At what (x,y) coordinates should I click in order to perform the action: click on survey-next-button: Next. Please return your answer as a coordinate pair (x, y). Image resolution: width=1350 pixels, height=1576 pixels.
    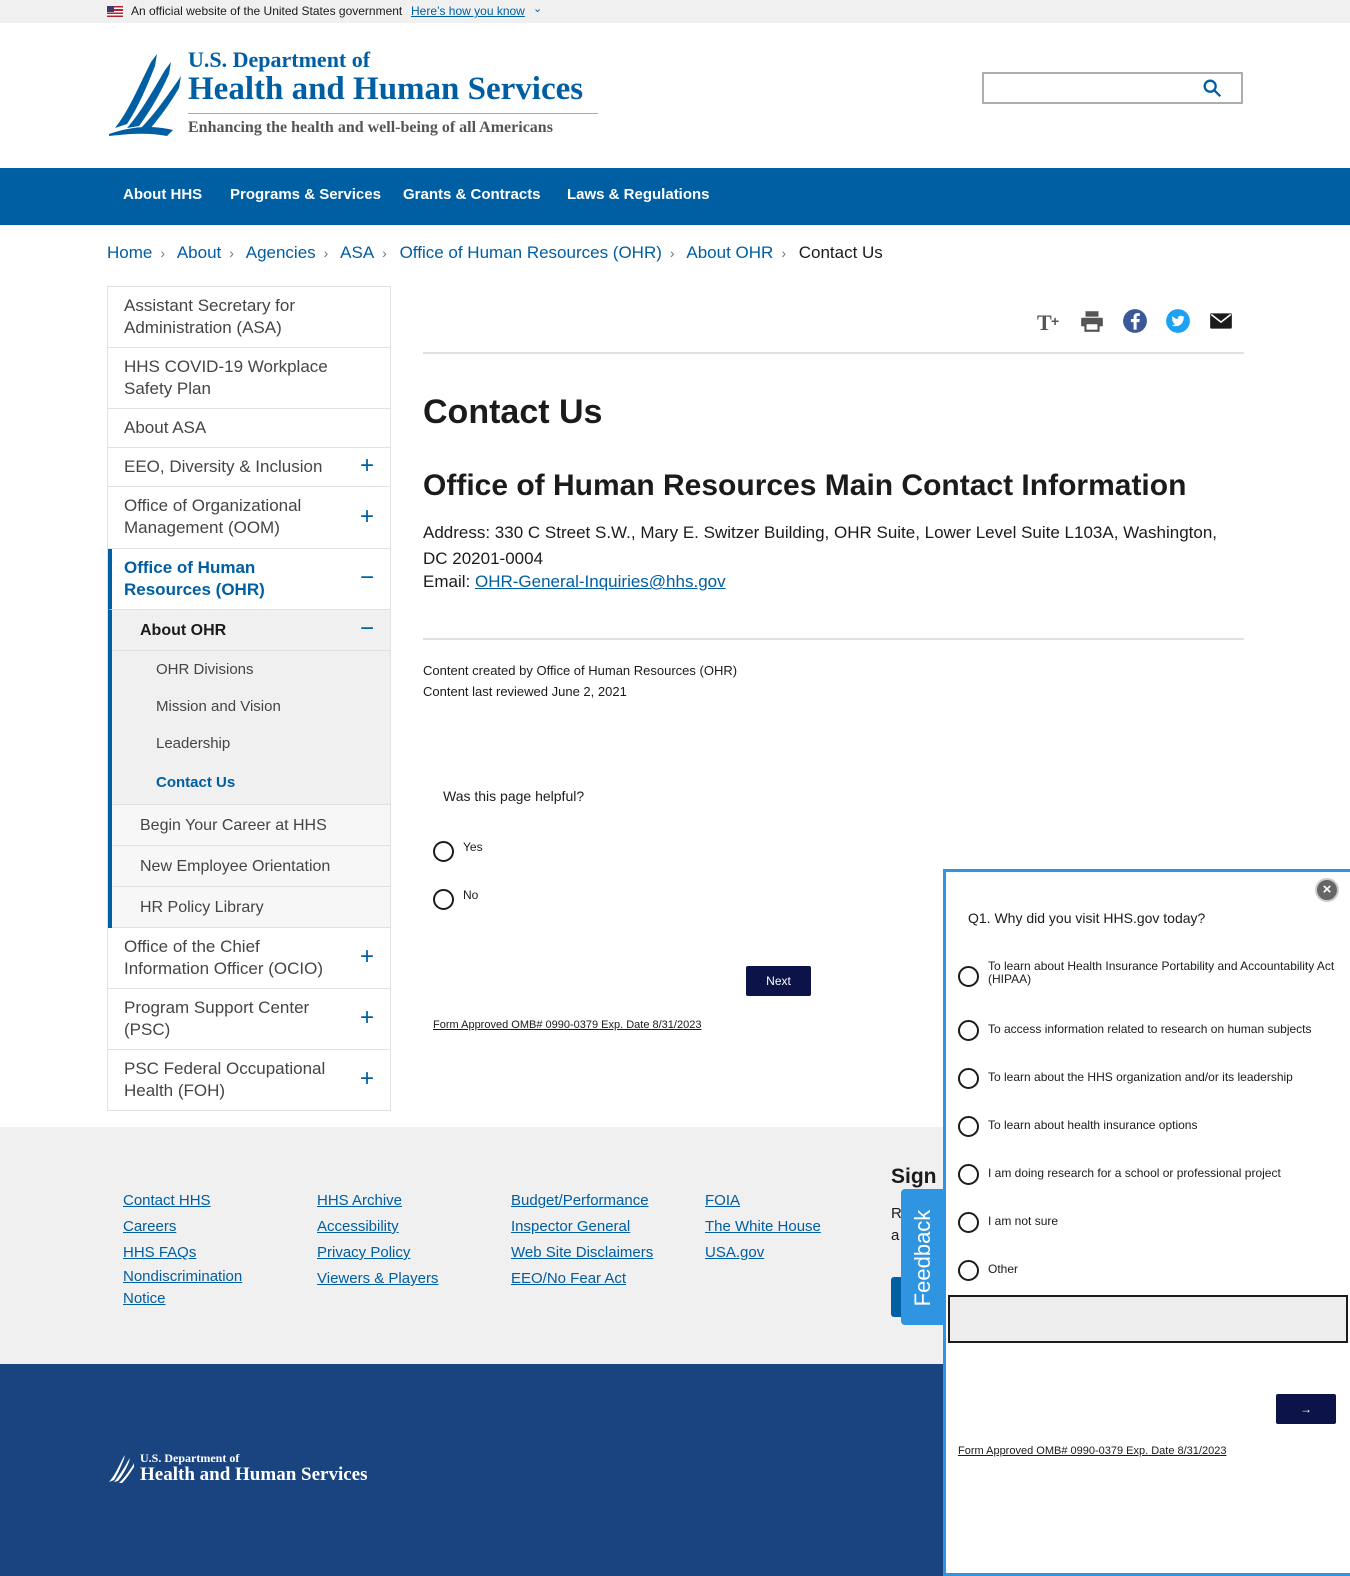
    Looking at the image, I should click on (778, 981).